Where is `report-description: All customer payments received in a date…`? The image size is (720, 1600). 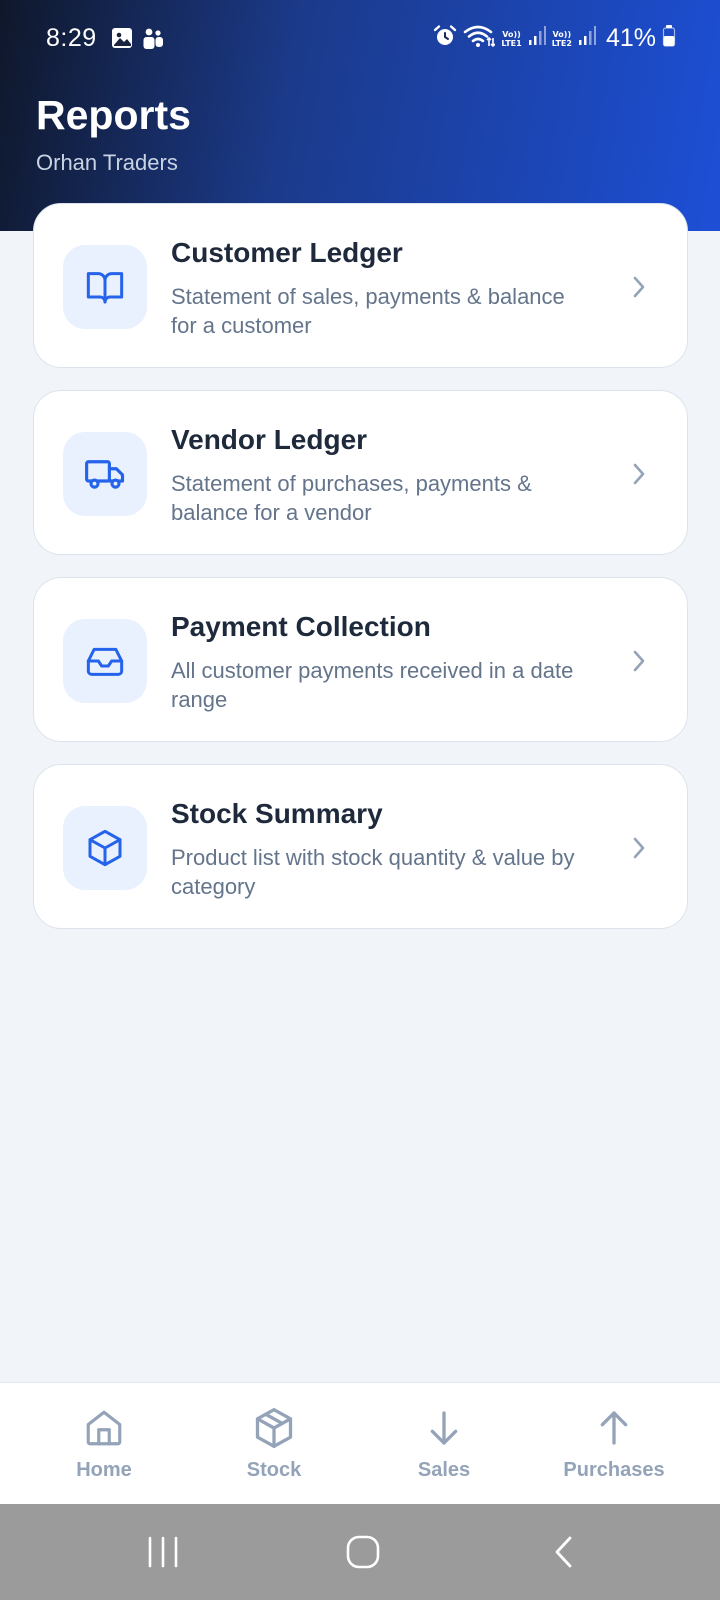 report-description: All customer payments received in a date… is located at coordinates (372, 685).